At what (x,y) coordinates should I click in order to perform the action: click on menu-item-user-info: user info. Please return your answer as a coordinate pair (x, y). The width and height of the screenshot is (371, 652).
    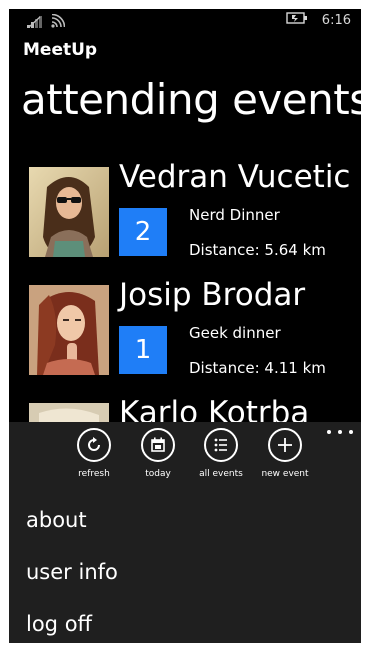
    Looking at the image, I should click on (72, 572).